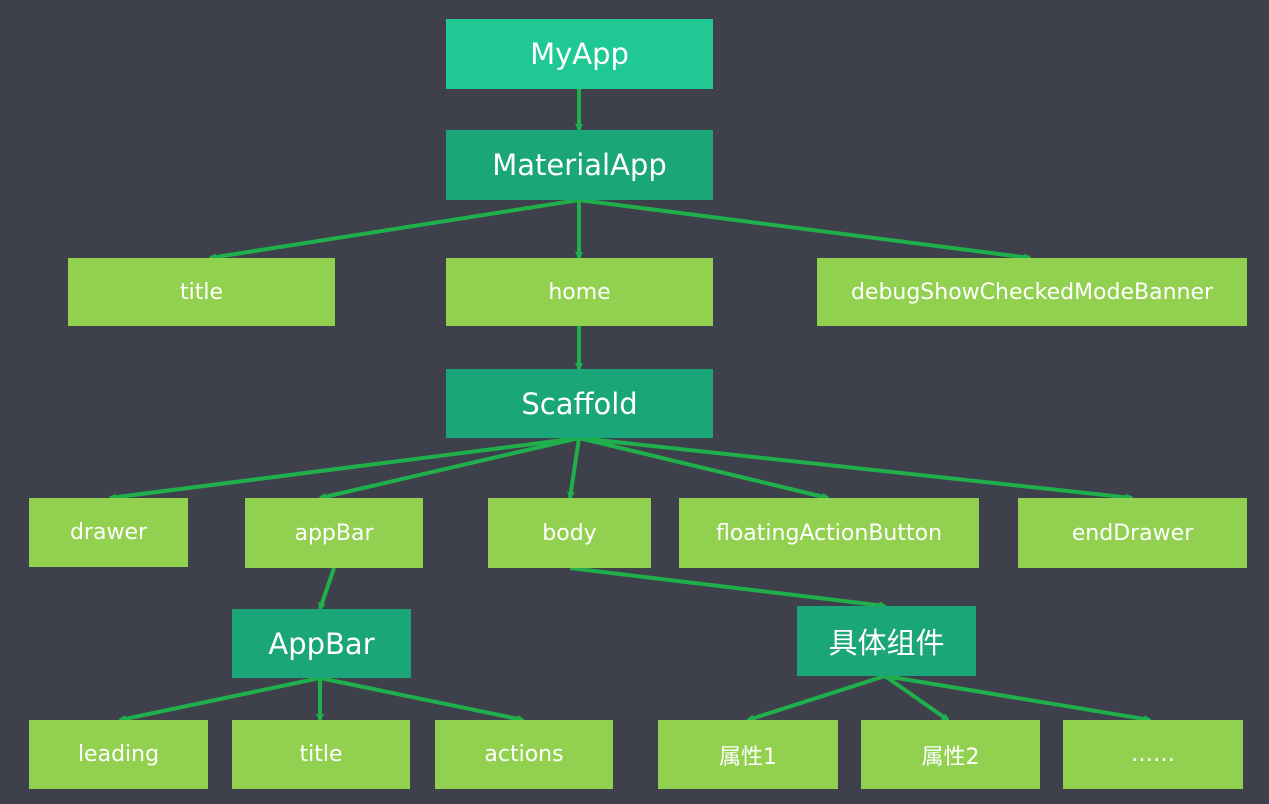 The width and height of the screenshot is (1269, 804). Describe the element at coordinates (394, 230) in the screenshot. I see `arrow-materialapp-title` at that location.